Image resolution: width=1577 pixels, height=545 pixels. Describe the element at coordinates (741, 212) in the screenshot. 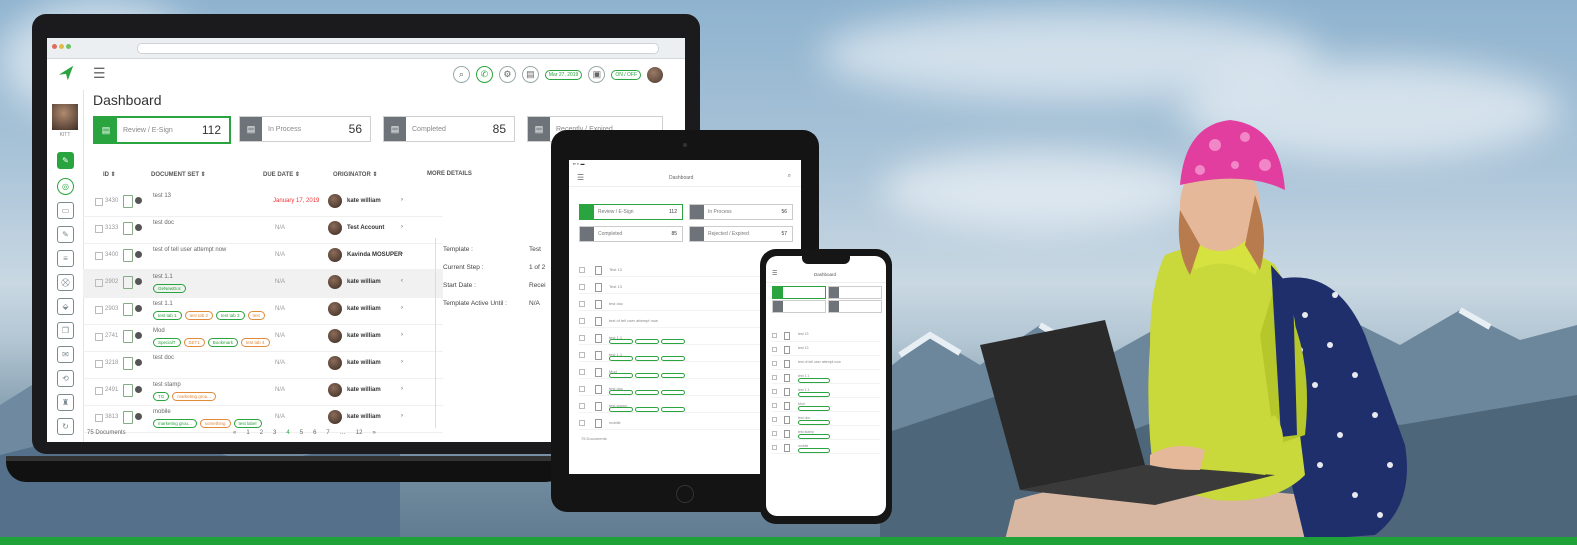

I see `card-in-process: In Process 56` at that location.